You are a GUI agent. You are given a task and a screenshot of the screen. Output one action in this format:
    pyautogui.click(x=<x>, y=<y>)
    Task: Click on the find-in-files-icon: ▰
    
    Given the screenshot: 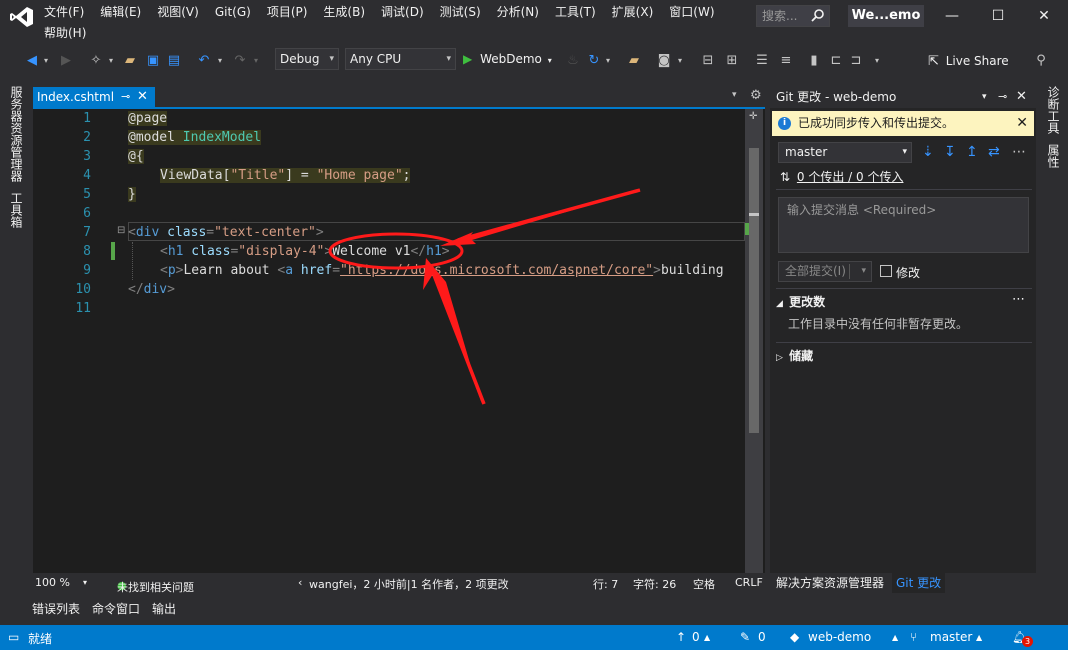 What is the action you would take?
    pyautogui.click(x=634, y=61)
    